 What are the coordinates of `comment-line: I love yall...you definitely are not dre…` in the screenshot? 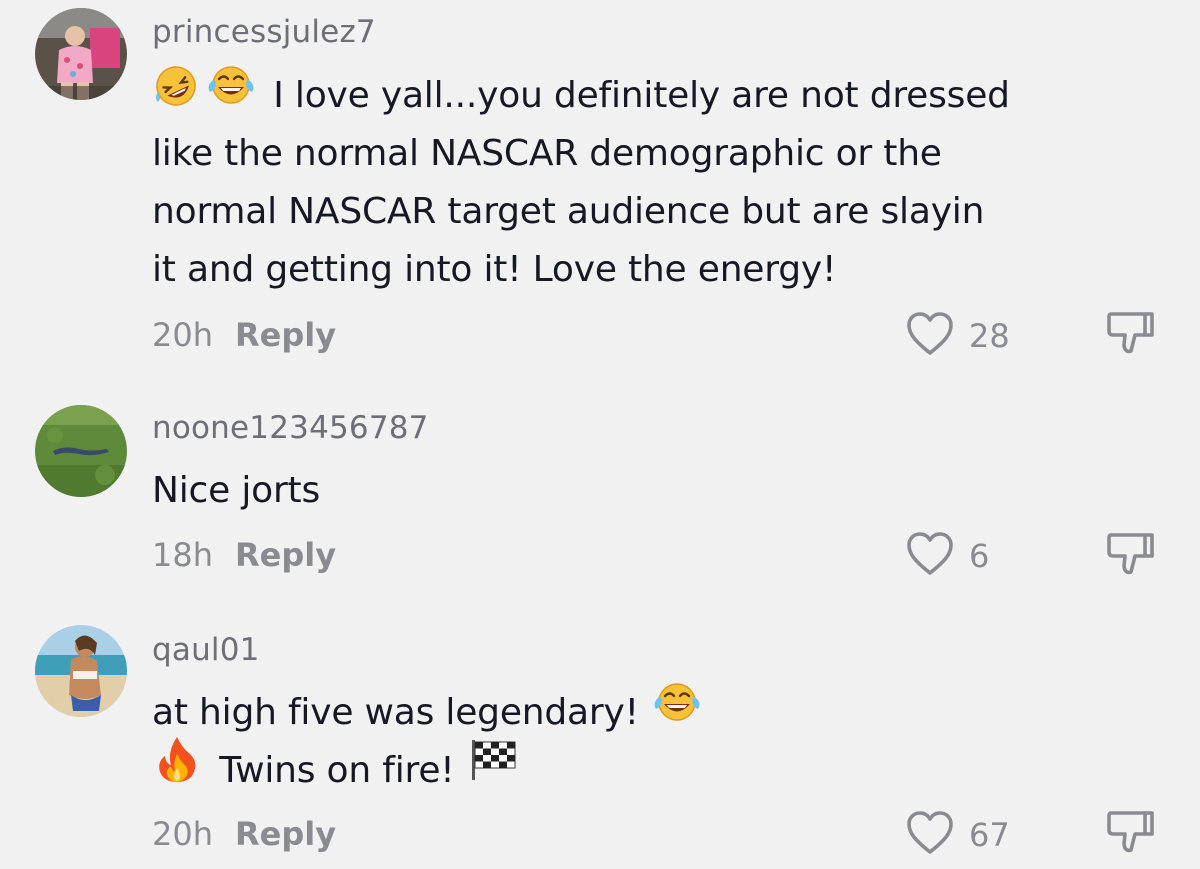 It's located at (641, 95).